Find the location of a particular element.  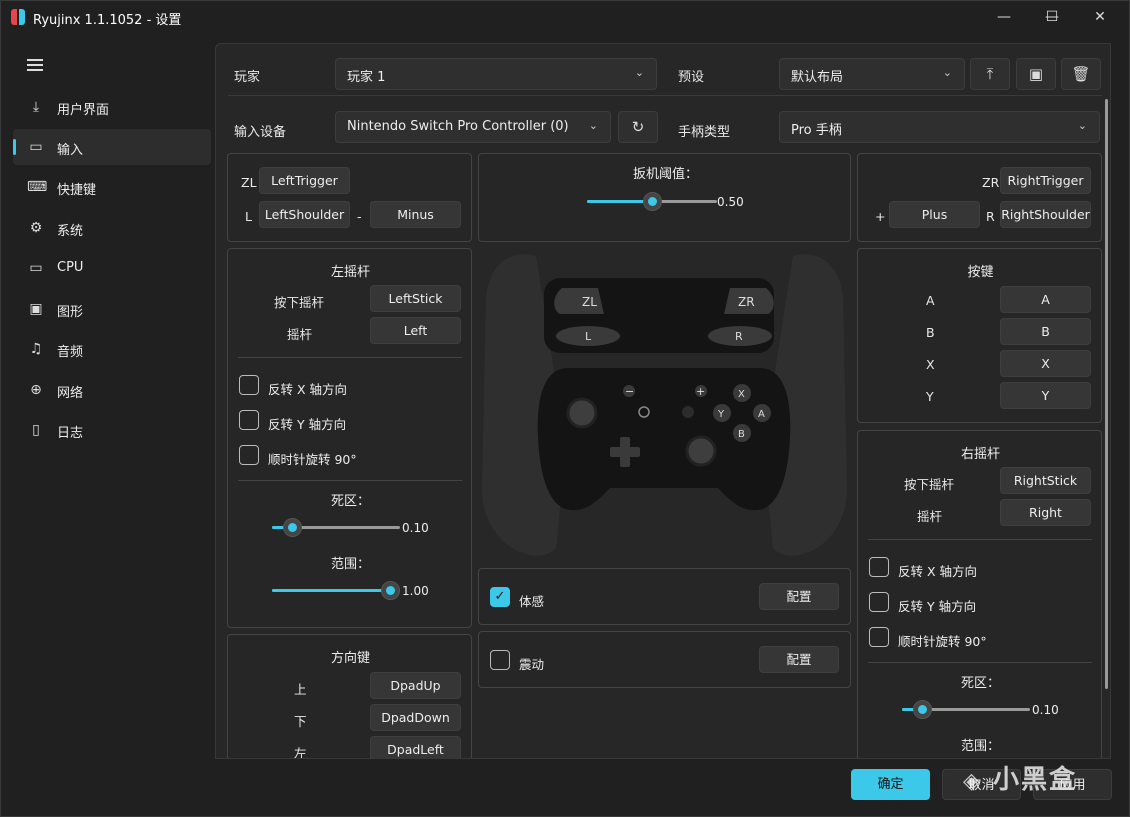

trigger-threshold-slider is located at coordinates (652, 201).